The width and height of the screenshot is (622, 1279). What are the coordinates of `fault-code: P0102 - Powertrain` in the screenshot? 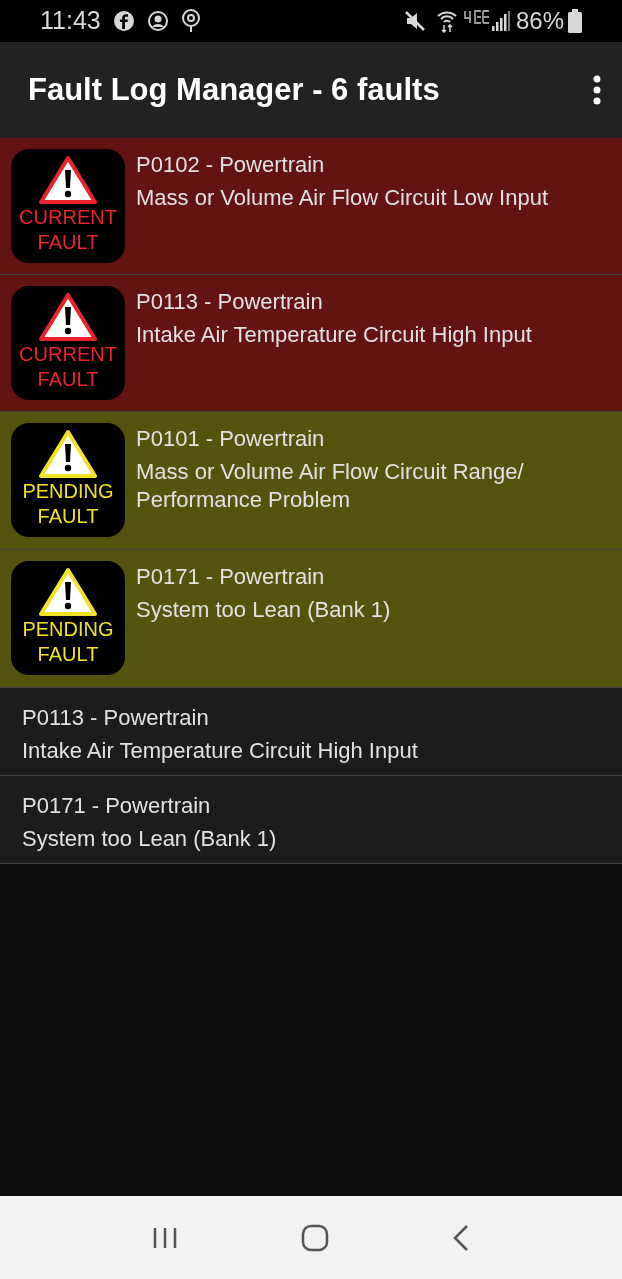 It's located at (231, 165).